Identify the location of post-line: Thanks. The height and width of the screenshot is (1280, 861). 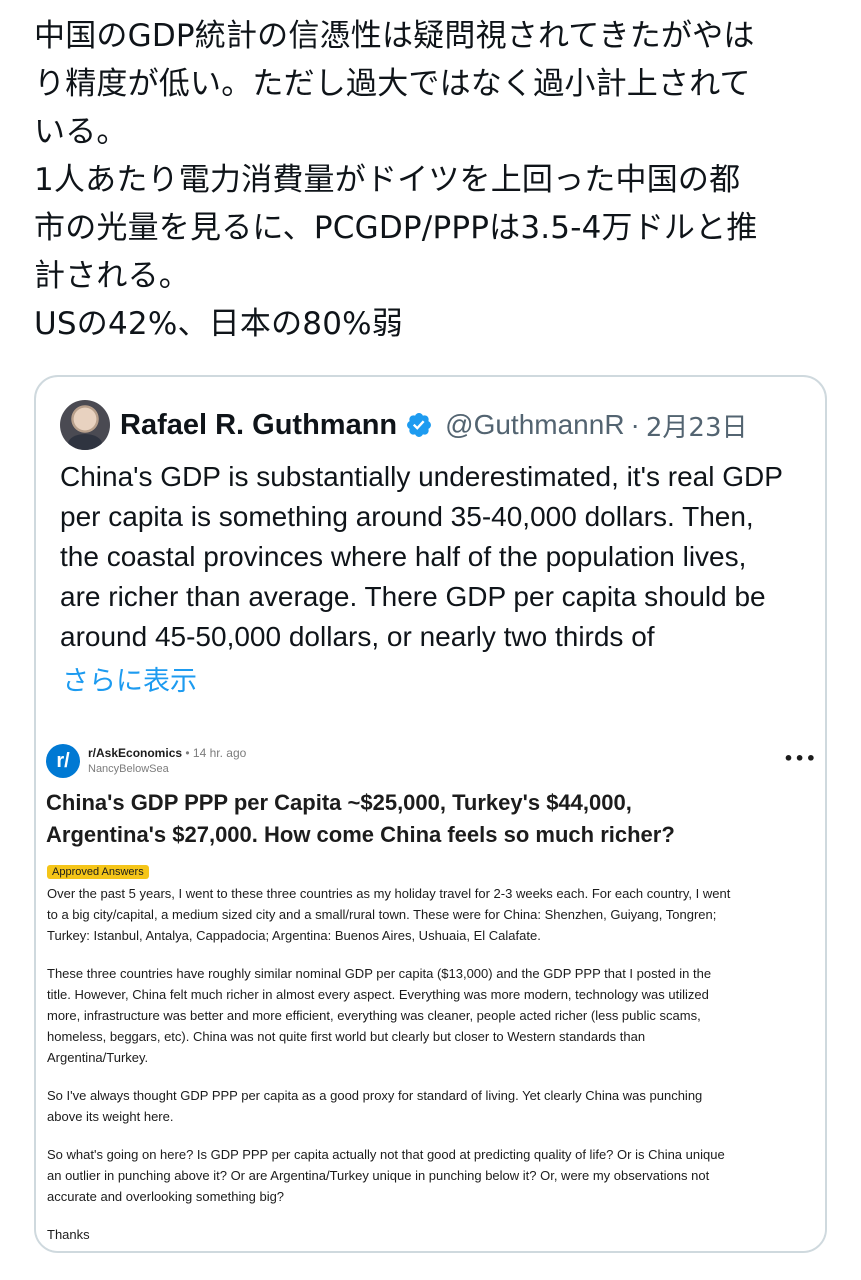
(68, 1234).